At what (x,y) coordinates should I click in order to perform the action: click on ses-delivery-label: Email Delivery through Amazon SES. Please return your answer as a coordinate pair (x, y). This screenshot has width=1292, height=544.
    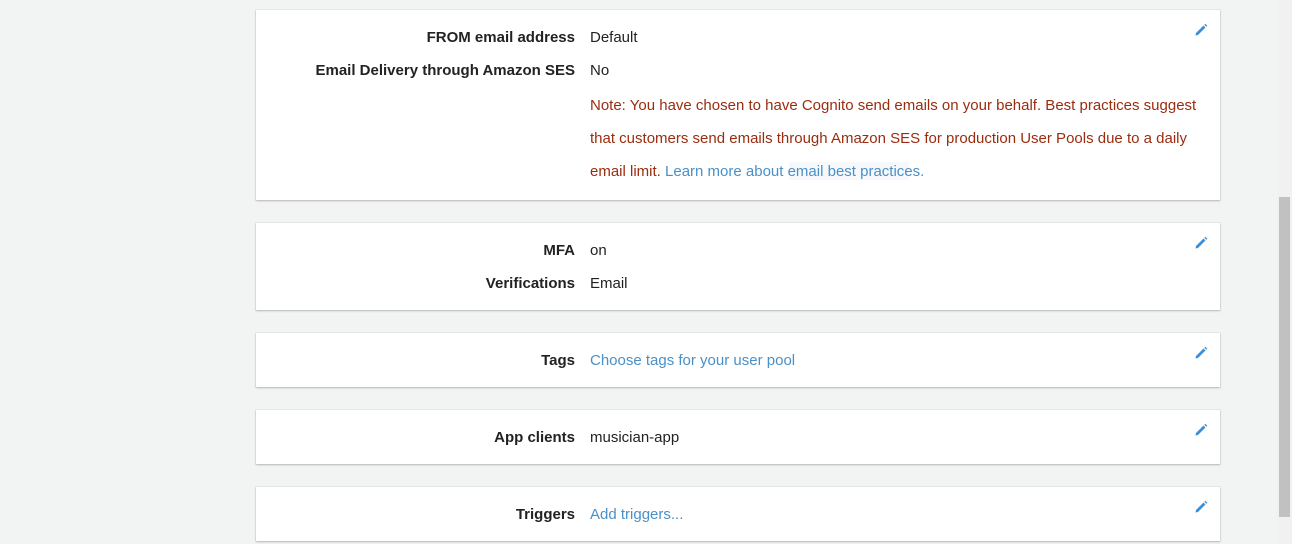
    Looking at the image, I should click on (445, 70).